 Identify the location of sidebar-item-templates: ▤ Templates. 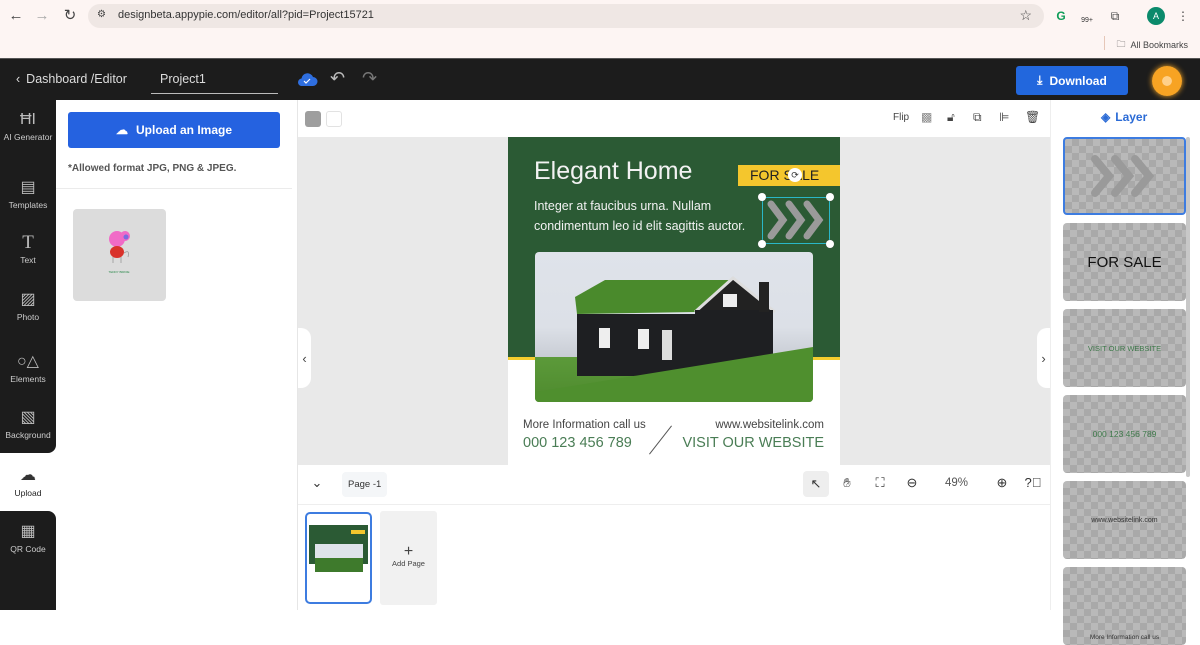
(28, 194).